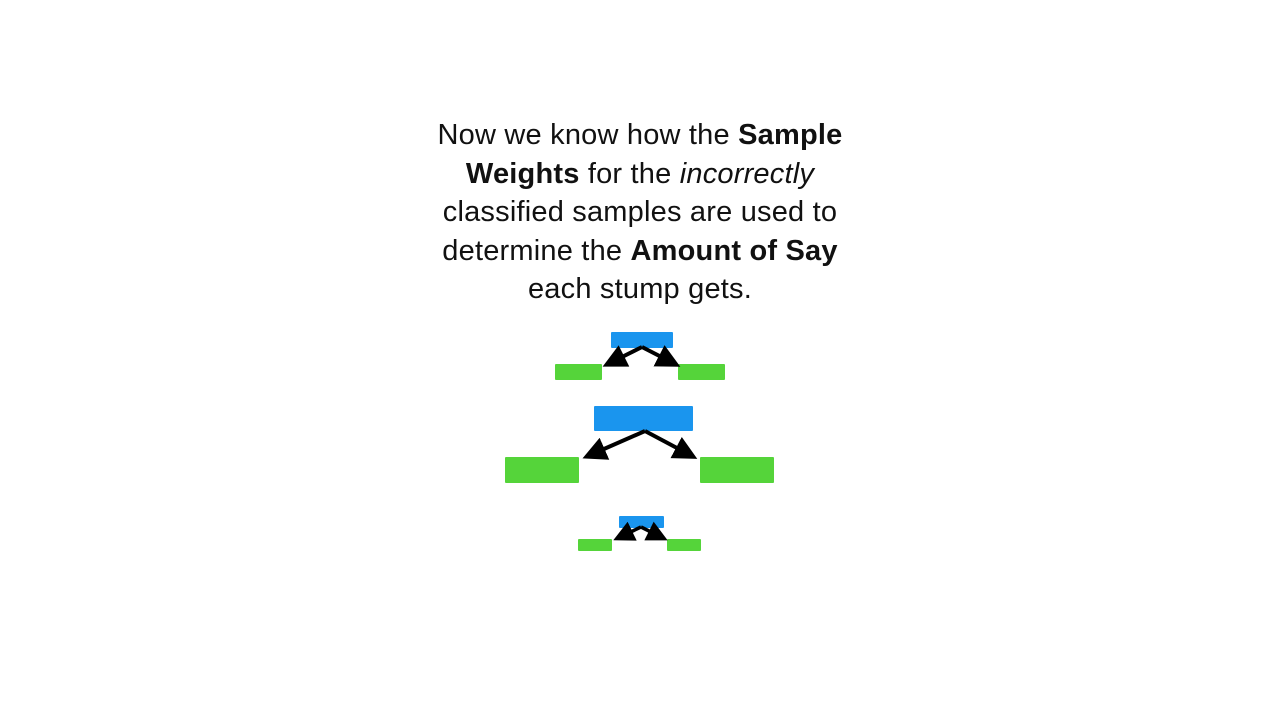 The width and height of the screenshot is (1280, 720). I want to click on stump-large-middle, so click(639, 444).